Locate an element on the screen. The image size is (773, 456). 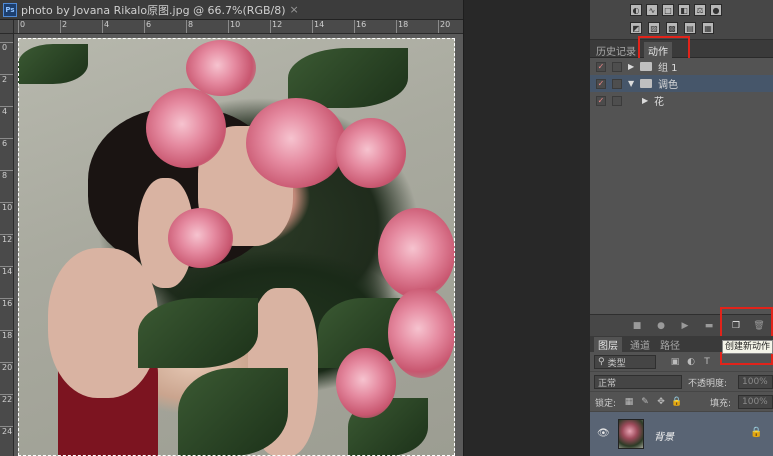
ruler-tick: 14 is located at coordinates (318, 26).